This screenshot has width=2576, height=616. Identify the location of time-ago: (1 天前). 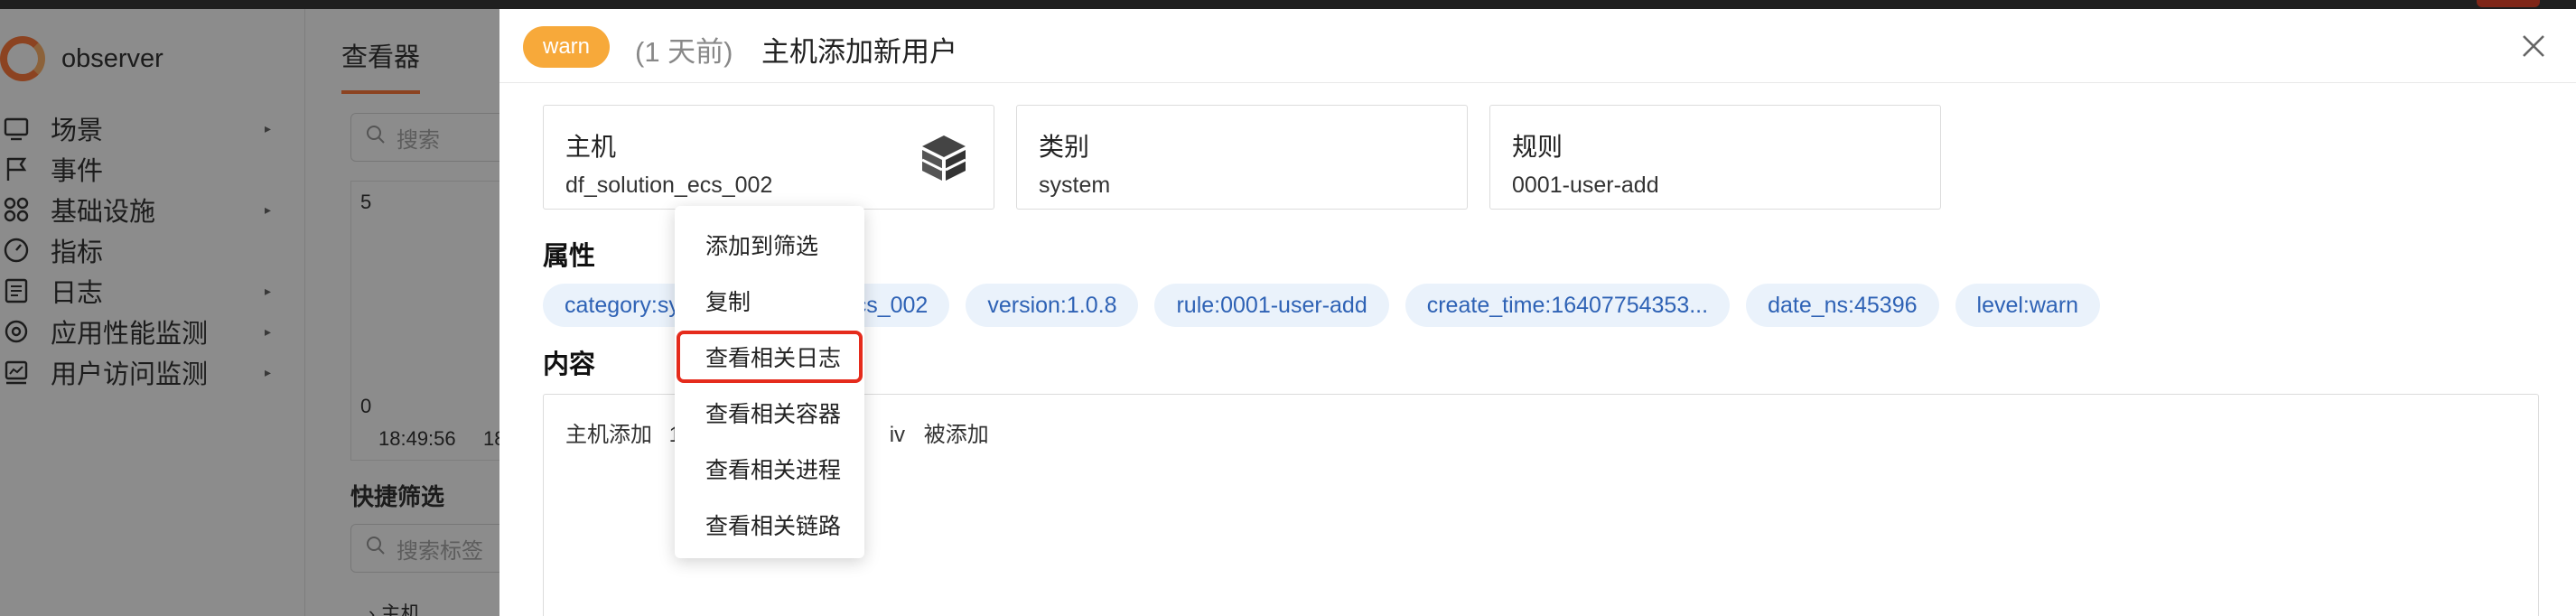
(684, 52).